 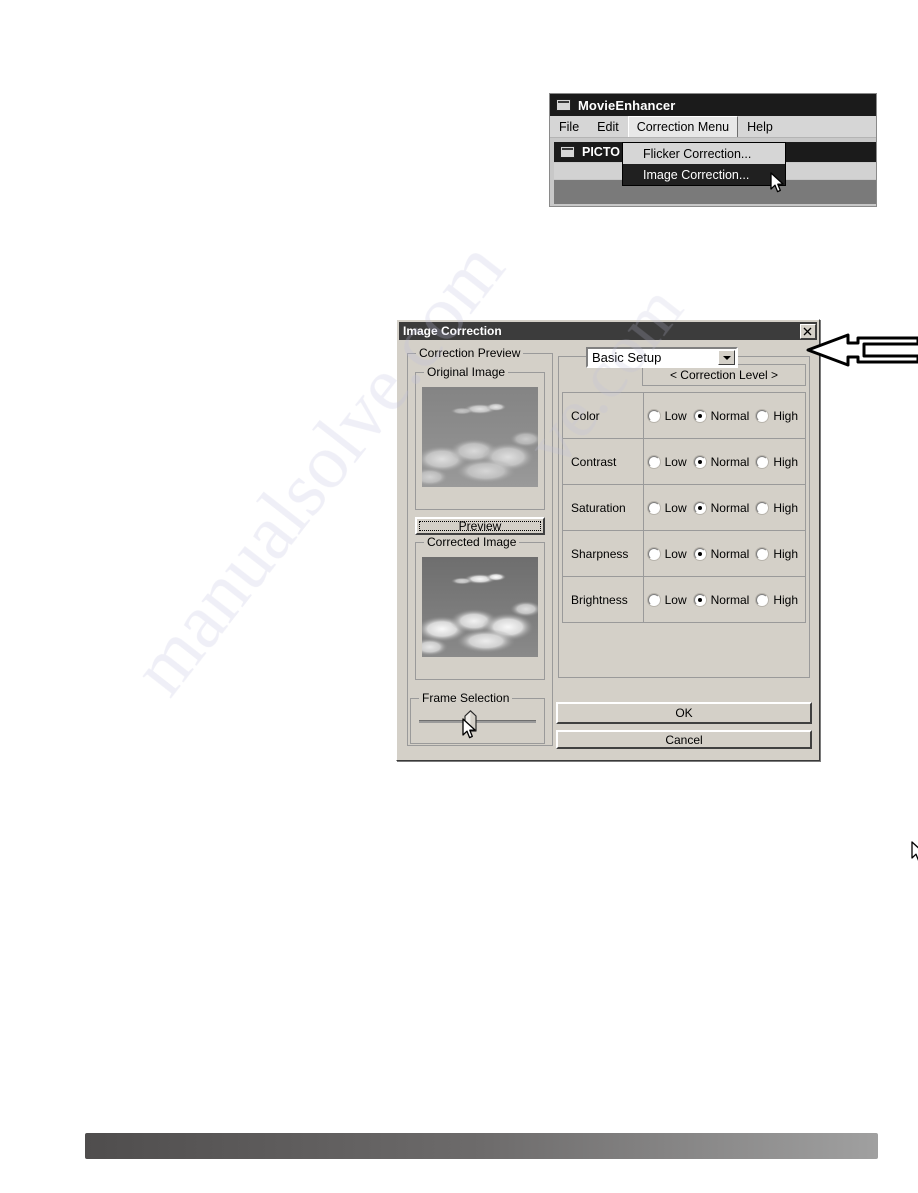 I want to click on left-pointing-callout-arrow, so click(x=862, y=350).